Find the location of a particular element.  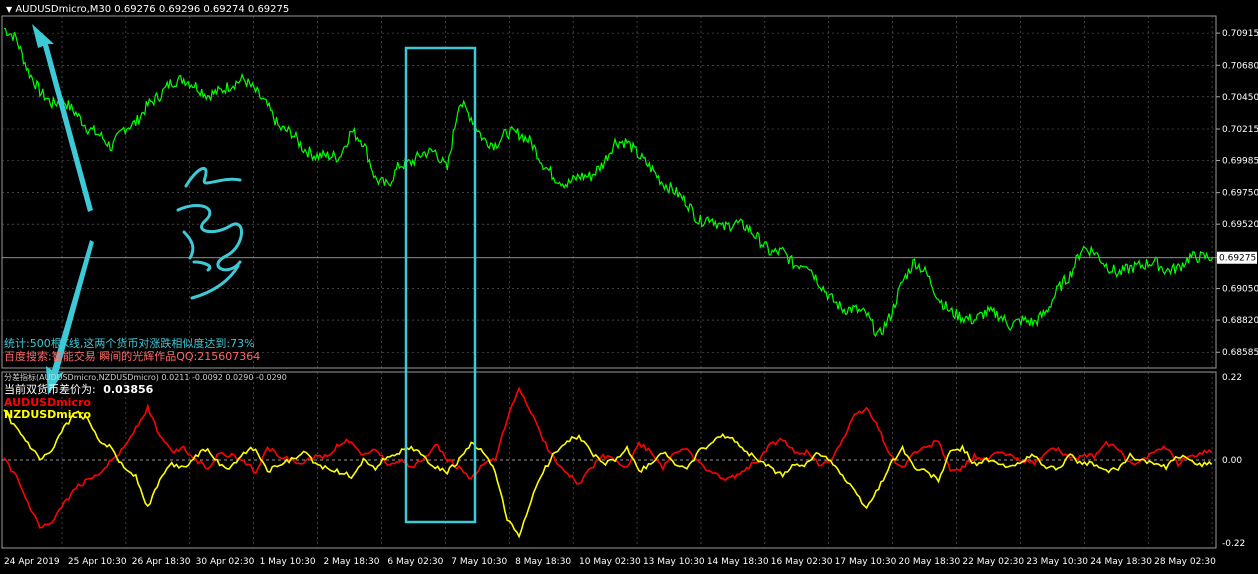

y-tick-label: 0.69750 is located at coordinates (1240, 194).